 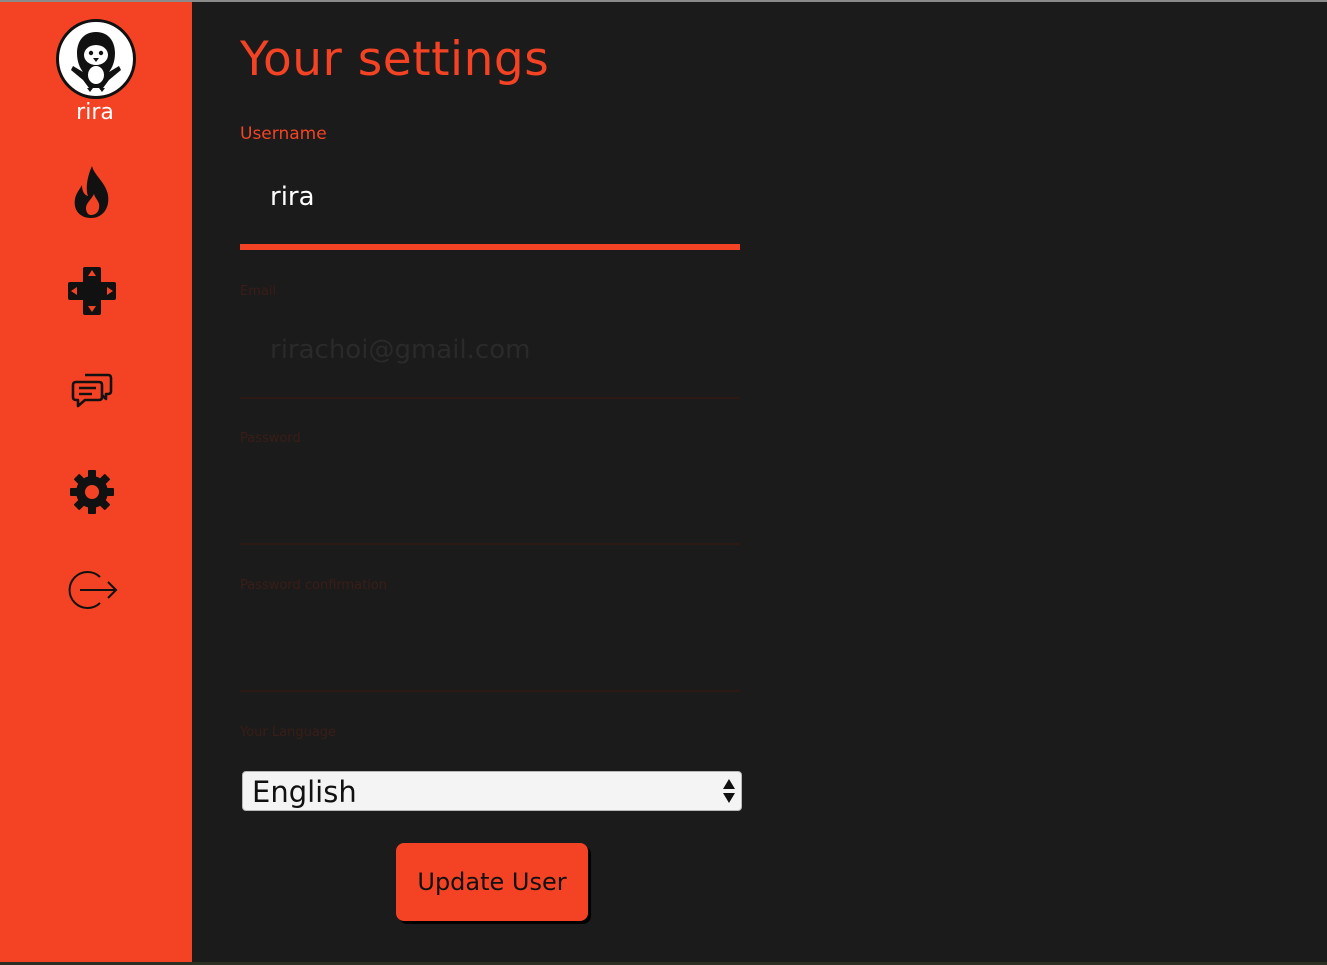 I want to click on update-user-button: Update User, so click(x=492, y=882).